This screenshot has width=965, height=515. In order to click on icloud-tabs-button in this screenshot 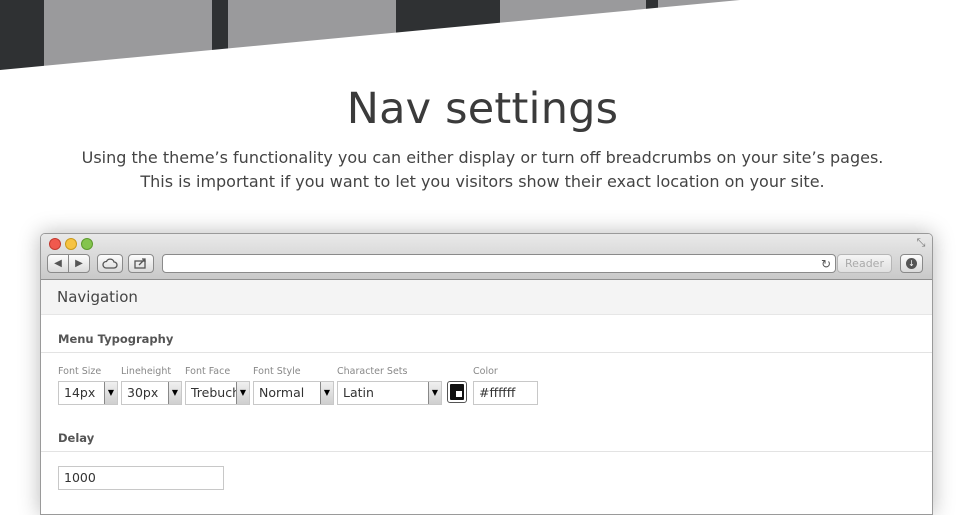, I will do `click(110, 263)`.